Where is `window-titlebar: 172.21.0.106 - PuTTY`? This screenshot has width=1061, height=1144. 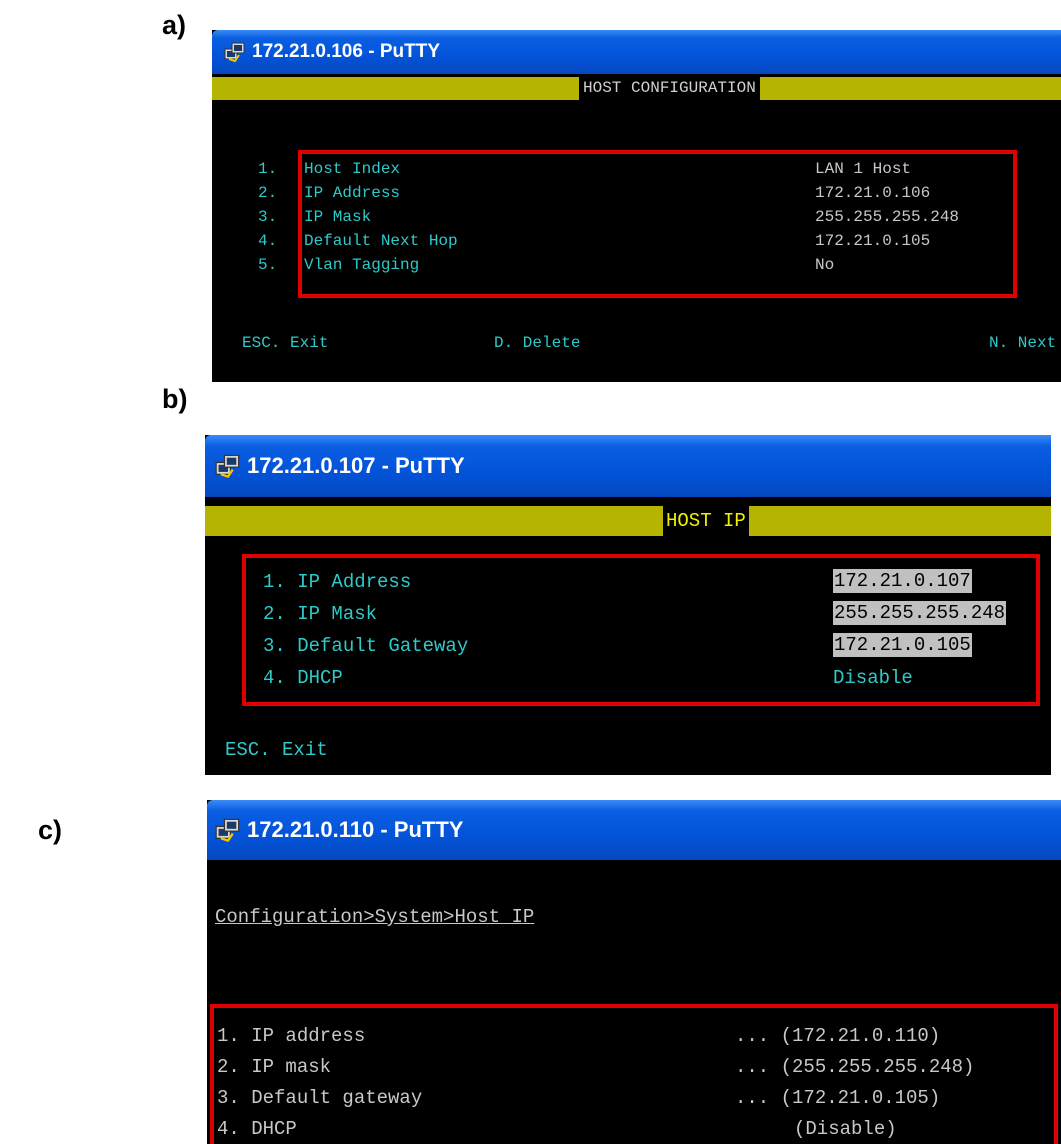 window-titlebar: 172.21.0.106 - PuTTY is located at coordinates (636, 52).